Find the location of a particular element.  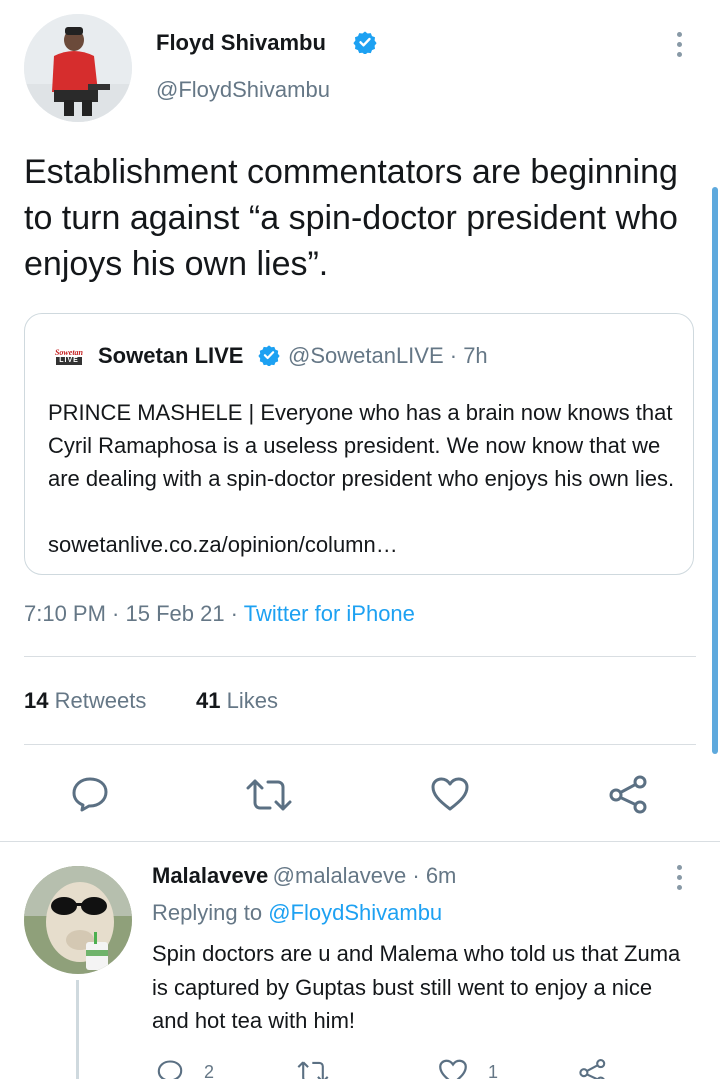

quoted-author-name: Sowetan LIVE is located at coordinates (171, 355).